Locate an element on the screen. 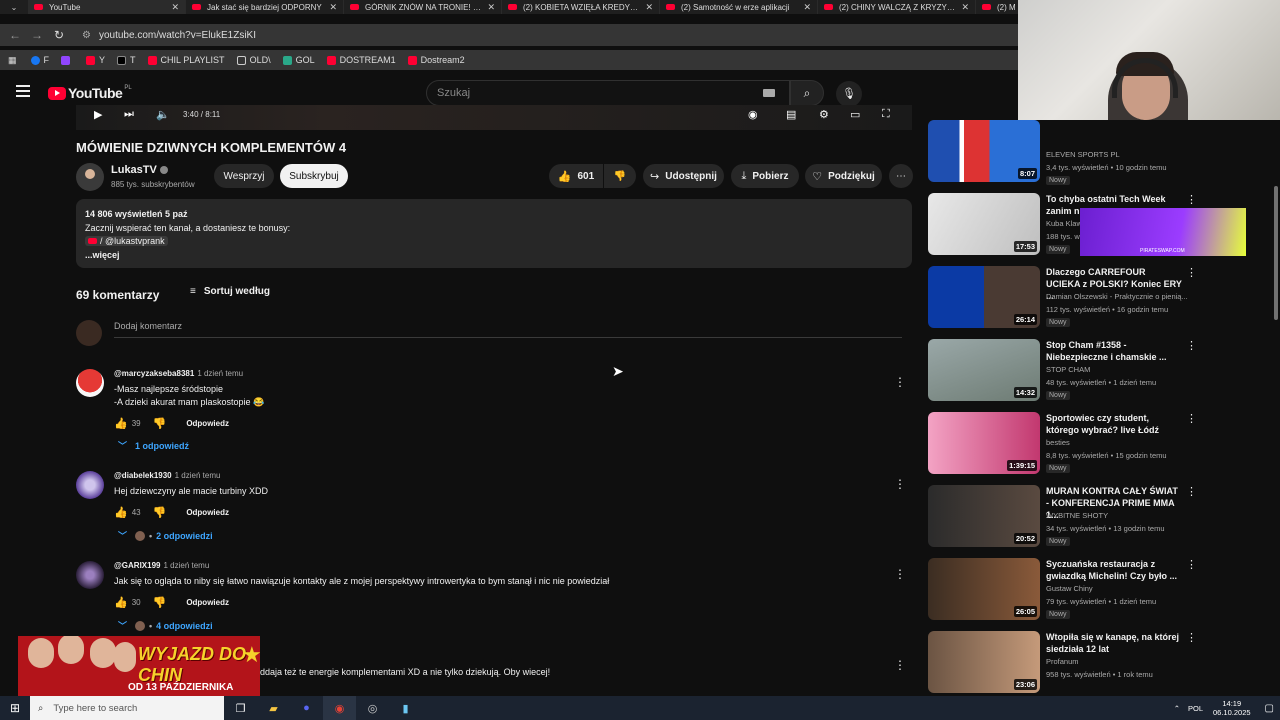  keyboard-language: POL is located at coordinates (1195, 708).